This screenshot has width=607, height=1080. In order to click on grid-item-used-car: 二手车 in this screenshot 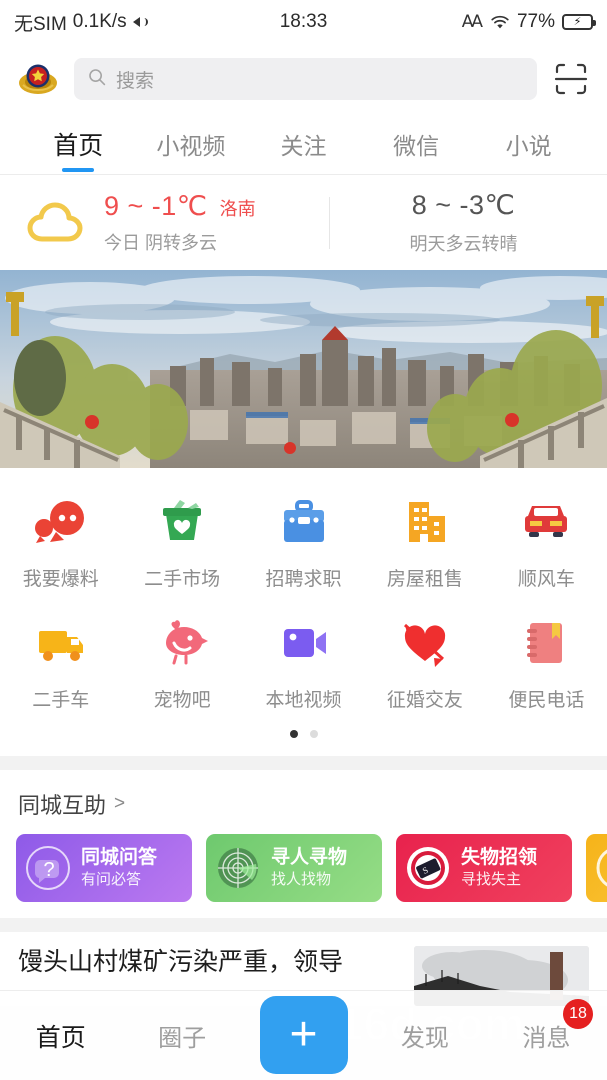, I will do `click(60, 665)`.